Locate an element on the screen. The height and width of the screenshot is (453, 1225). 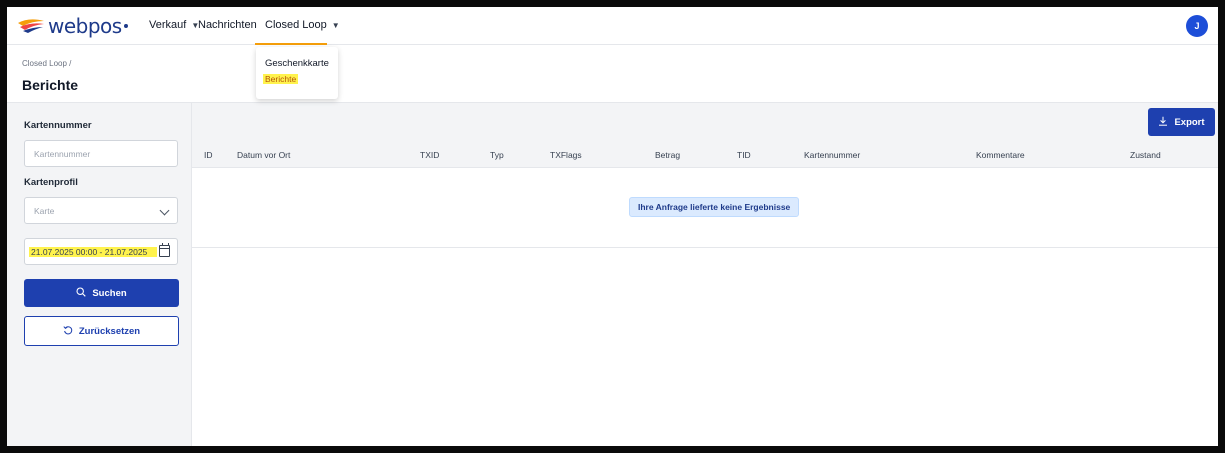
page-header: Closed Loop / Berichte is located at coordinates (612, 74).